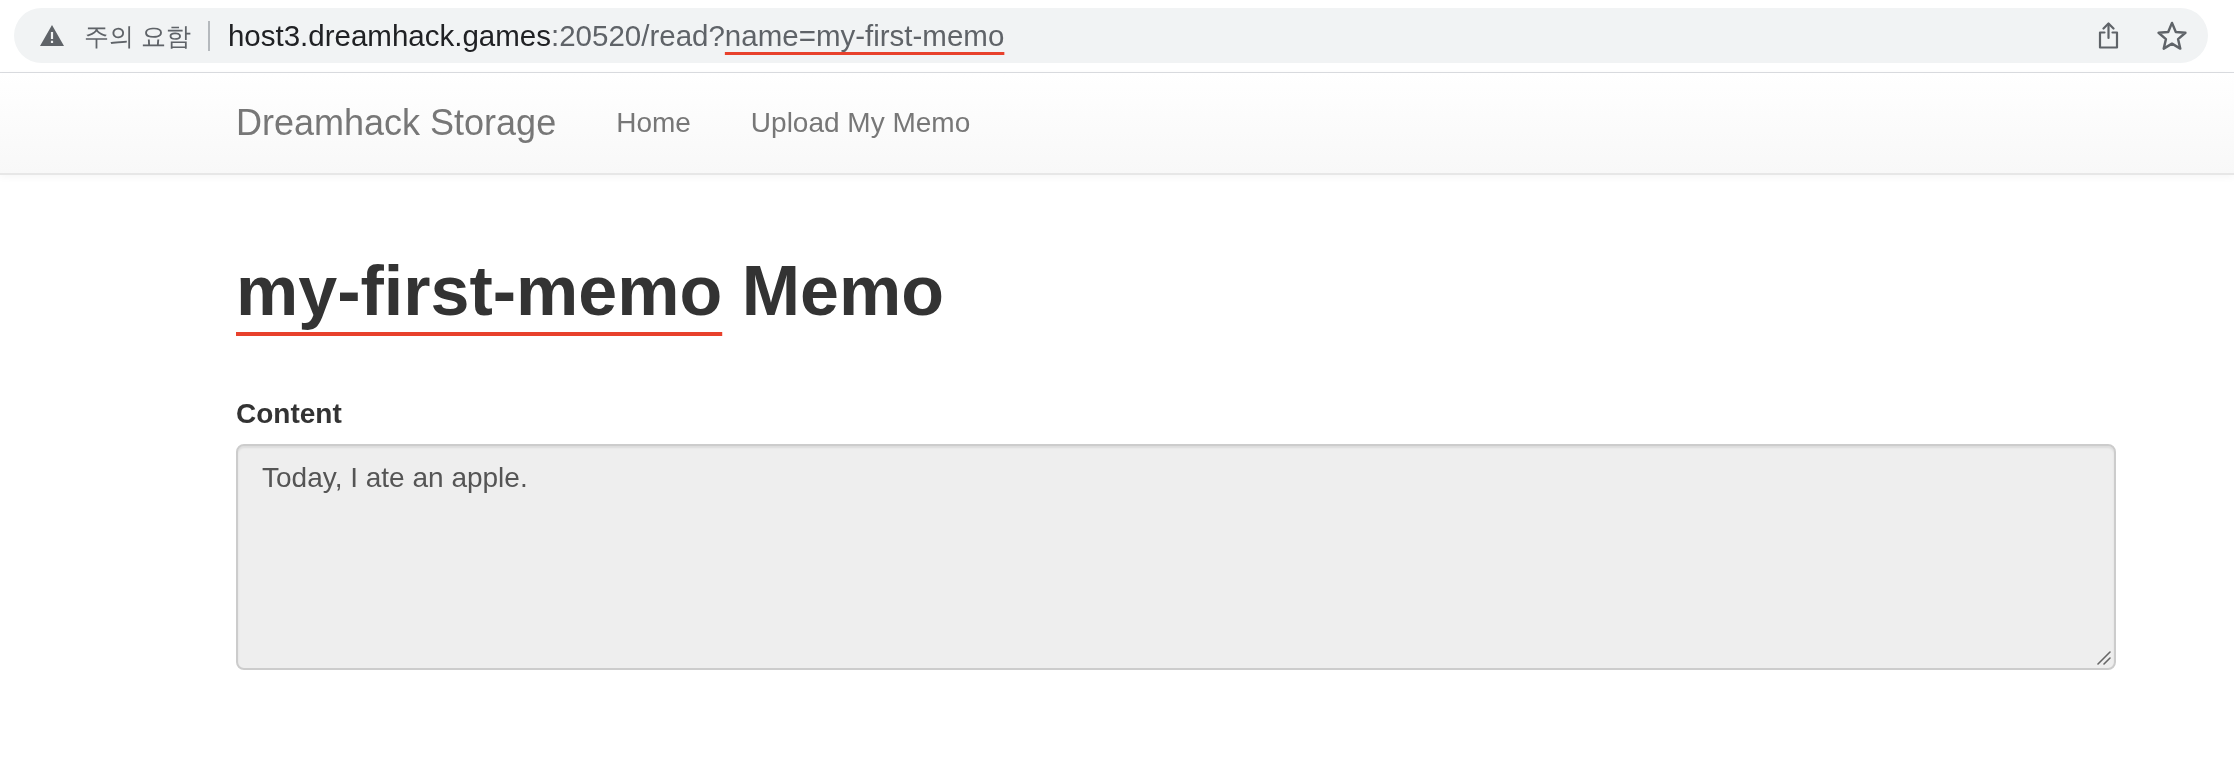  I want to click on nav-link: Home, so click(653, 123).